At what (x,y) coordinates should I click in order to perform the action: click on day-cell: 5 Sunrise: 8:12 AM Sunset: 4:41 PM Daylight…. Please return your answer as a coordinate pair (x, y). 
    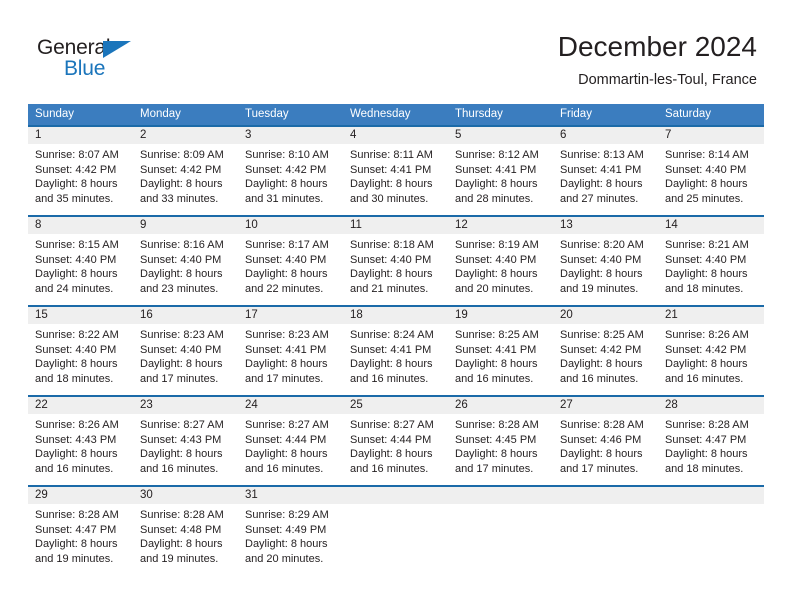
    Looking at the image, I should click on (500, 170).